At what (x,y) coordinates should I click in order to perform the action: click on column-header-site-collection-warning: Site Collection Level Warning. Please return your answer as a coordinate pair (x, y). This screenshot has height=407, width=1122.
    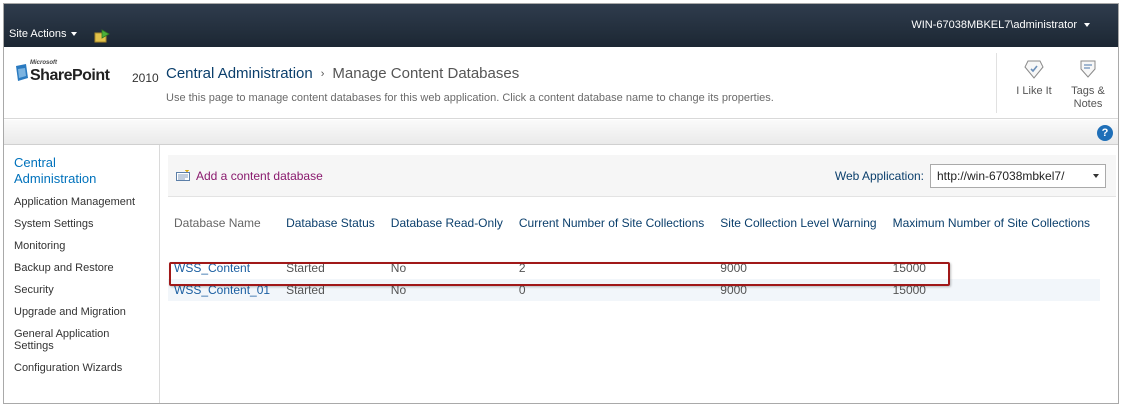
    Looking at the image, I should click on (800, 223).